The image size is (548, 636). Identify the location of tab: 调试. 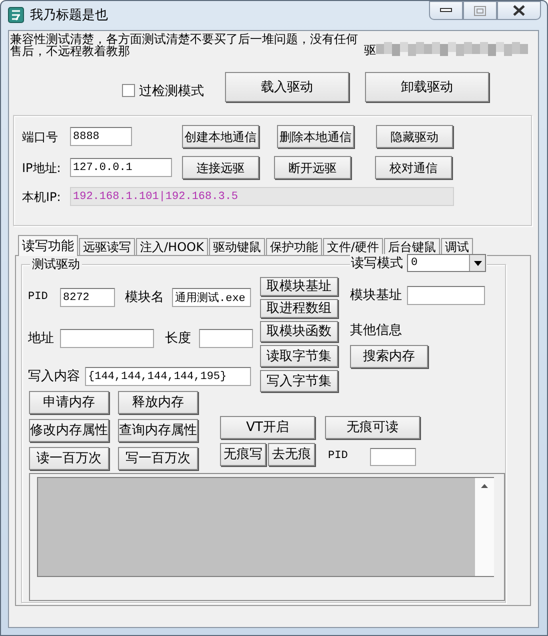
(456, 247).